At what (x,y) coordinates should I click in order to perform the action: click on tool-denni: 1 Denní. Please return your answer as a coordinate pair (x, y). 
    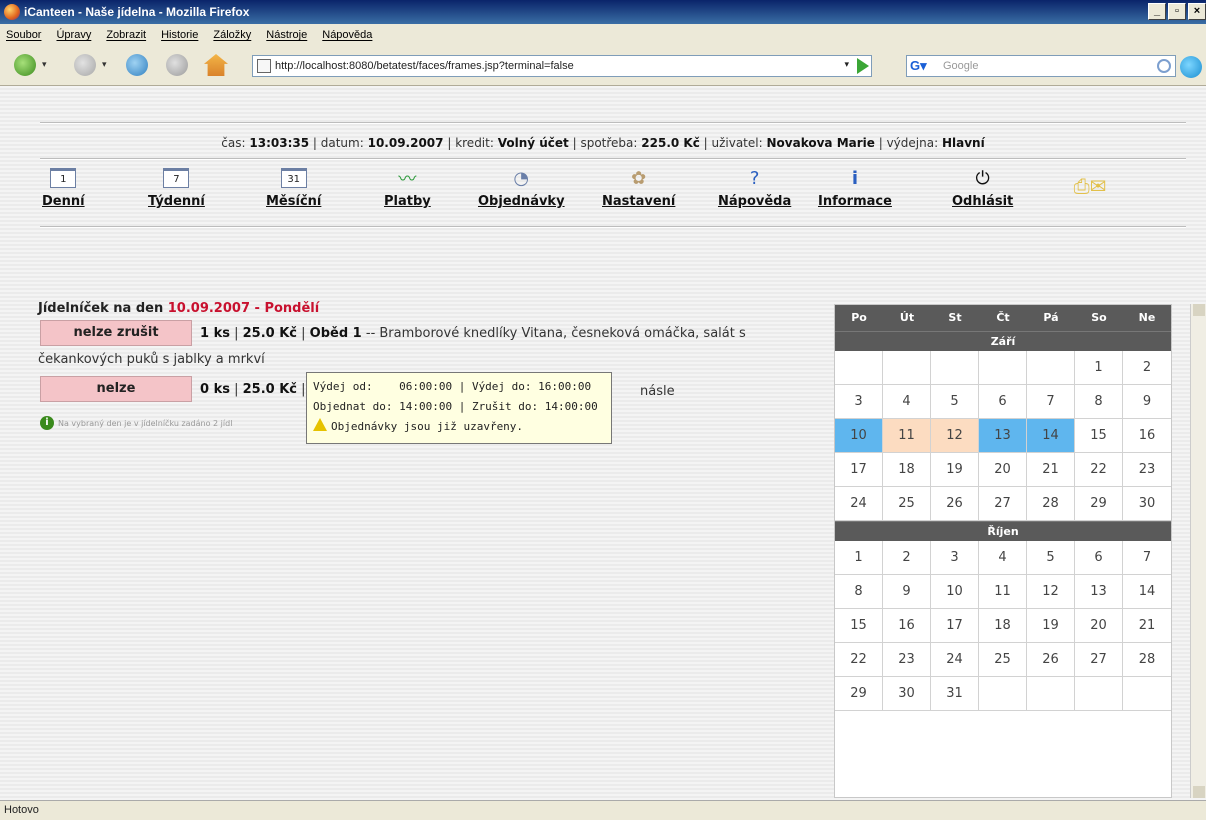
    Looking at the image, I should click on (63, 188).